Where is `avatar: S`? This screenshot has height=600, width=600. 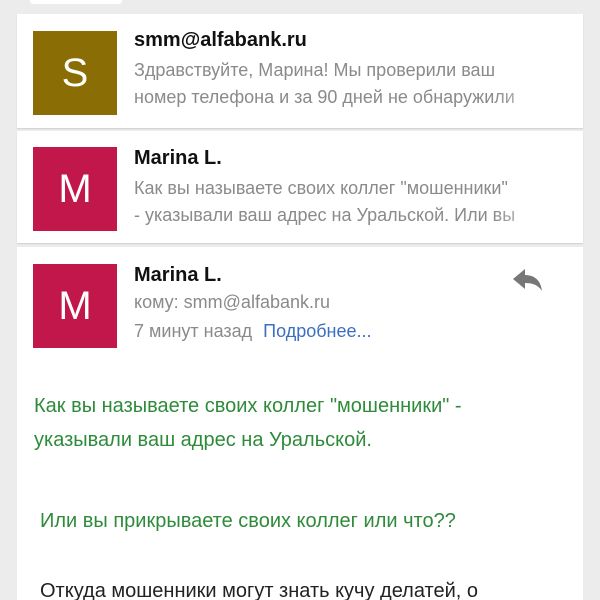
avatar: S is located at coordinates (75, 73).